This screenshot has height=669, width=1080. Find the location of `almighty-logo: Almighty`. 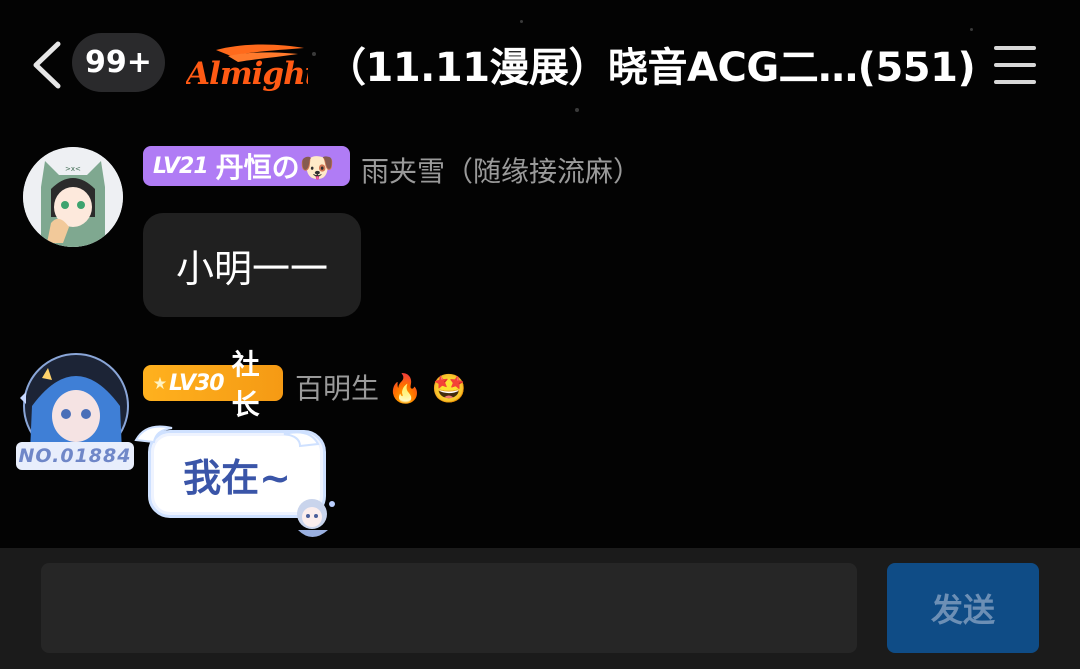

almighty-logo: Almighty is located at coordinates (261, 67).